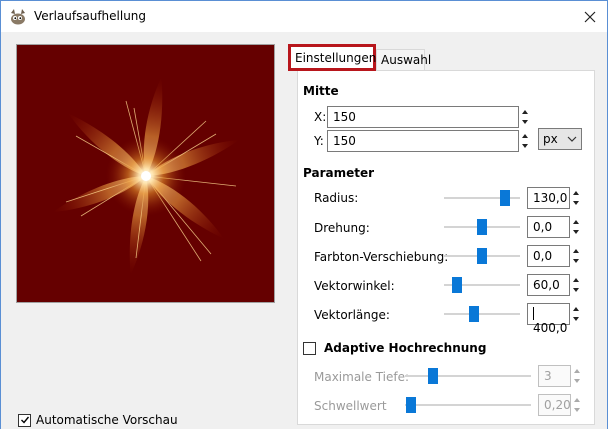  What do you see at coordinates (405, 348) in the screenshot?
I see `adaptive-label: Adaptive Hochrechnung` at bounding box center [405, 348].